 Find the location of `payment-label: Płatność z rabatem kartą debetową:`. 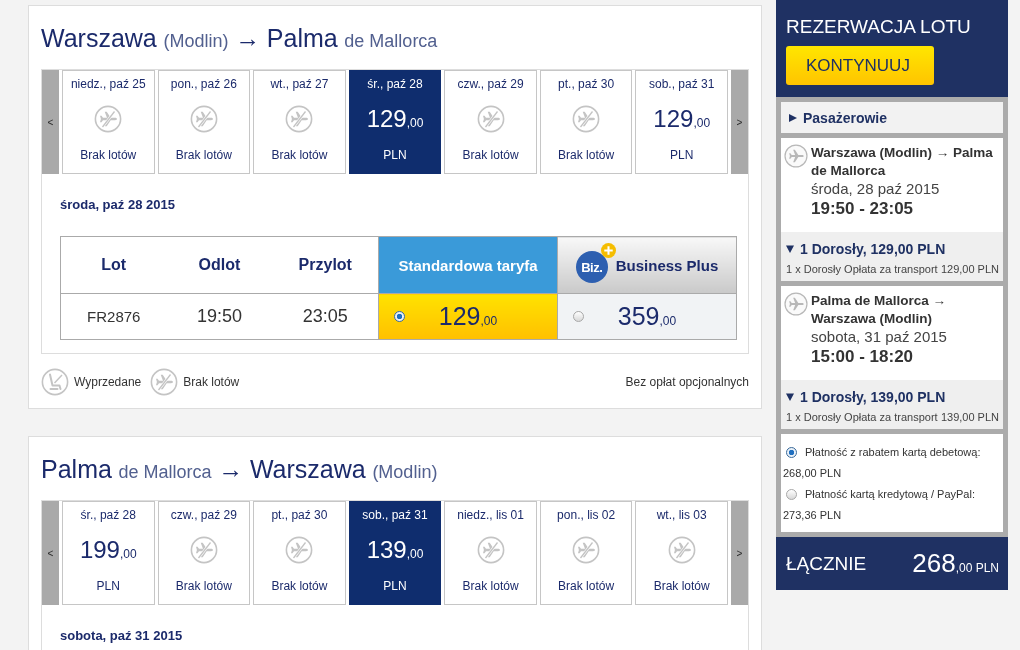

payment-label: Płatność z rabatem kartą debetową: is located at coordinates (893, 452).